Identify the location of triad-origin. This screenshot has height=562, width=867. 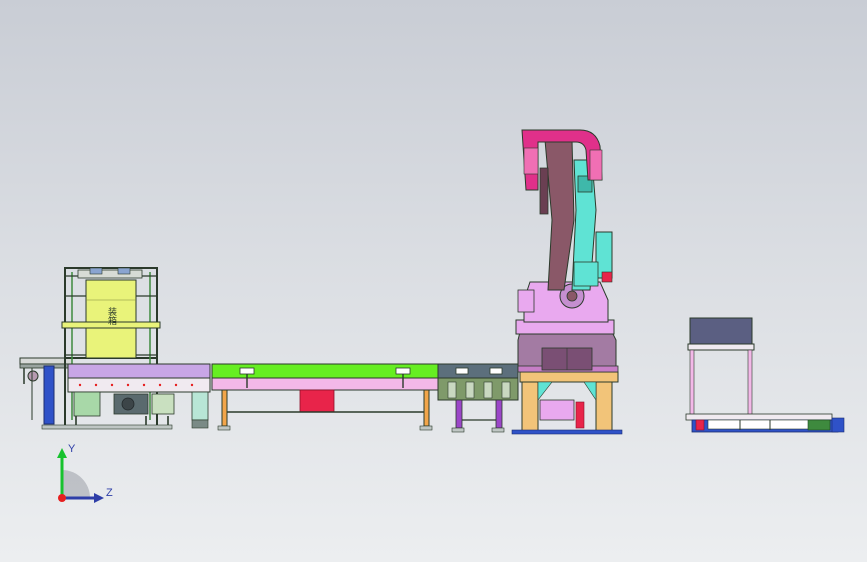
(62, 498).